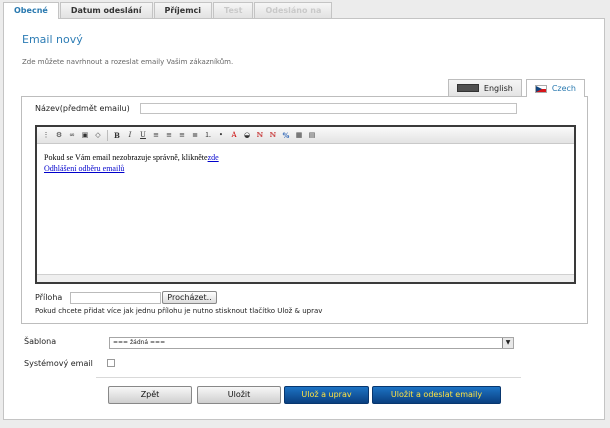 The image size is (610, 428). Describe the element at coordinates (183, 10) in the screenshot. I see `tab-recipients: Příjemci` at that location.